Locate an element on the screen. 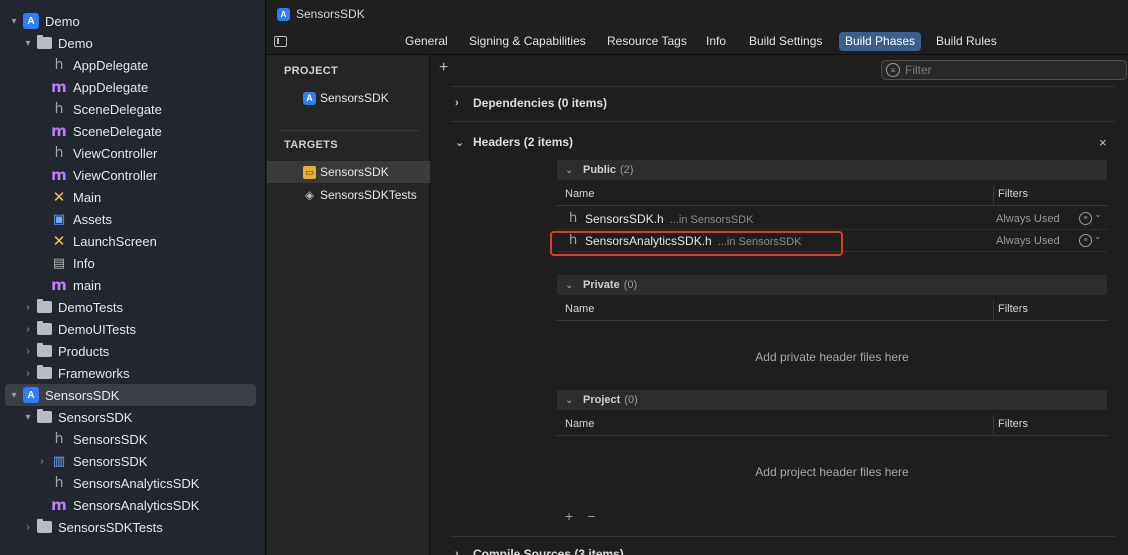 Image resolution: width=1128 pixels, height=555 pixels. navigator-item: › Frameworks is located at coordinates (132, 373).